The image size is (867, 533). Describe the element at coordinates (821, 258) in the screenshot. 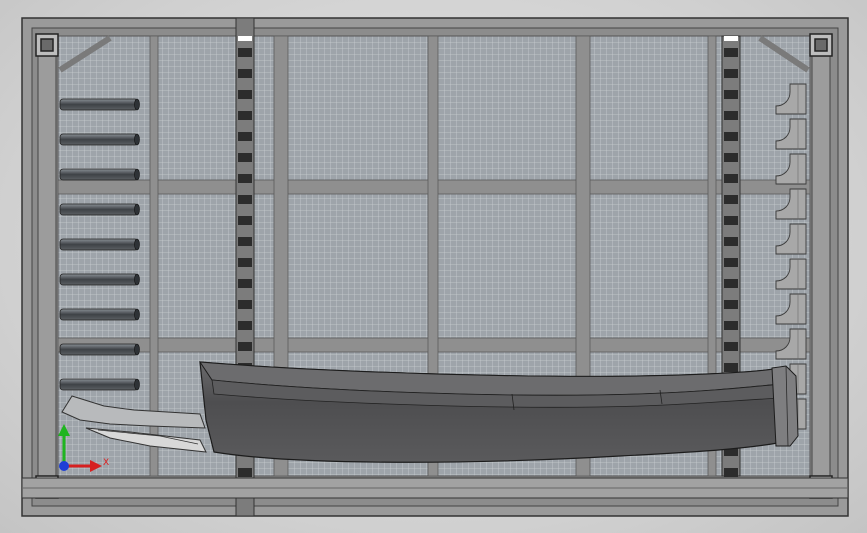

I see `right-post` at that location.